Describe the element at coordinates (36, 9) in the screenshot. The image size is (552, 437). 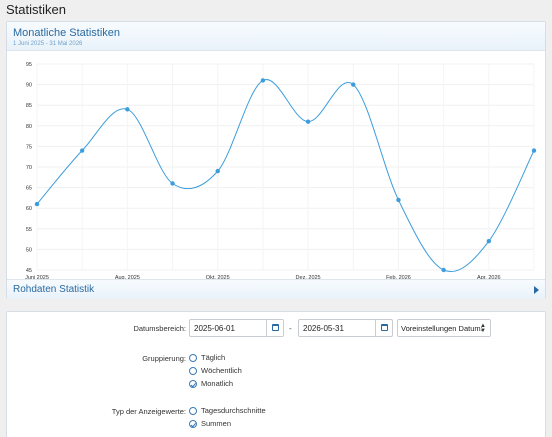
I see `page-title: Statistiken` at that location.